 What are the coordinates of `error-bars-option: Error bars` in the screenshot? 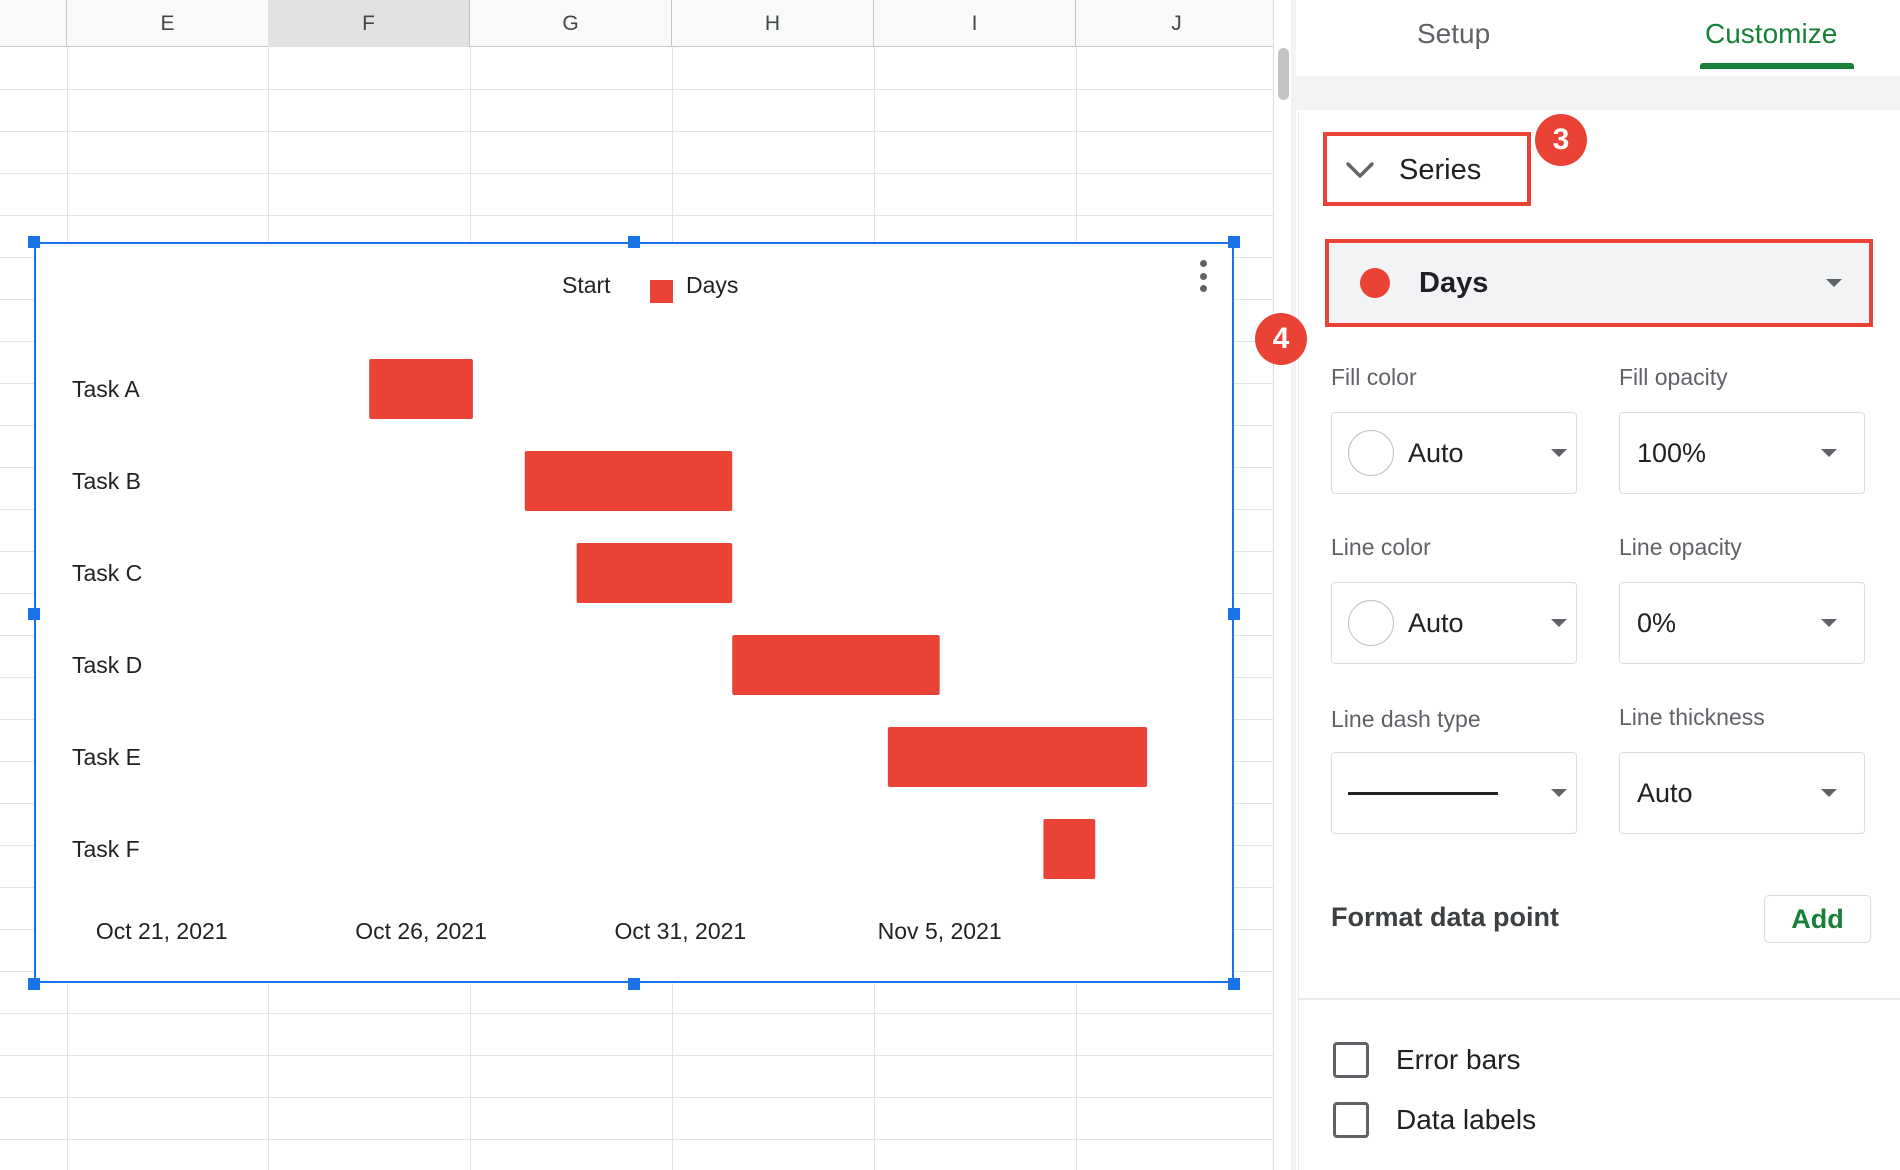 It's located at (1426, 1060).